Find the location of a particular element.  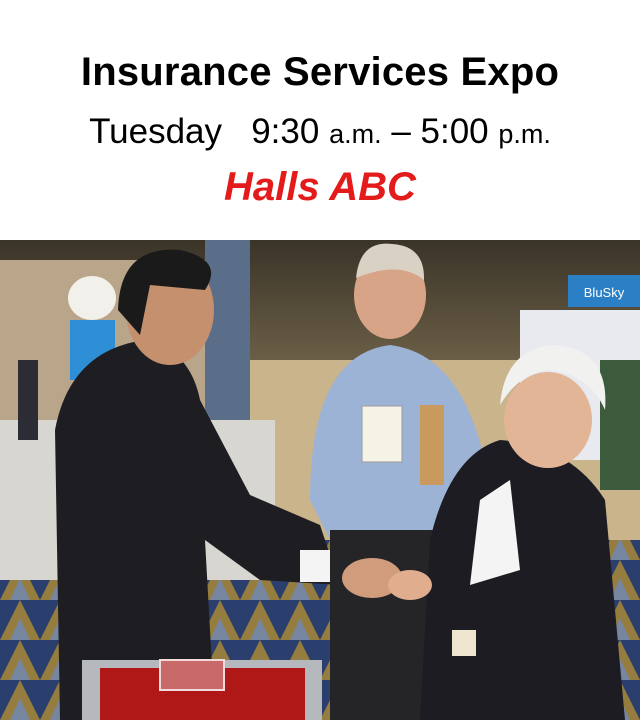

start-time: 9:30 is located at coordinates (285, 131).